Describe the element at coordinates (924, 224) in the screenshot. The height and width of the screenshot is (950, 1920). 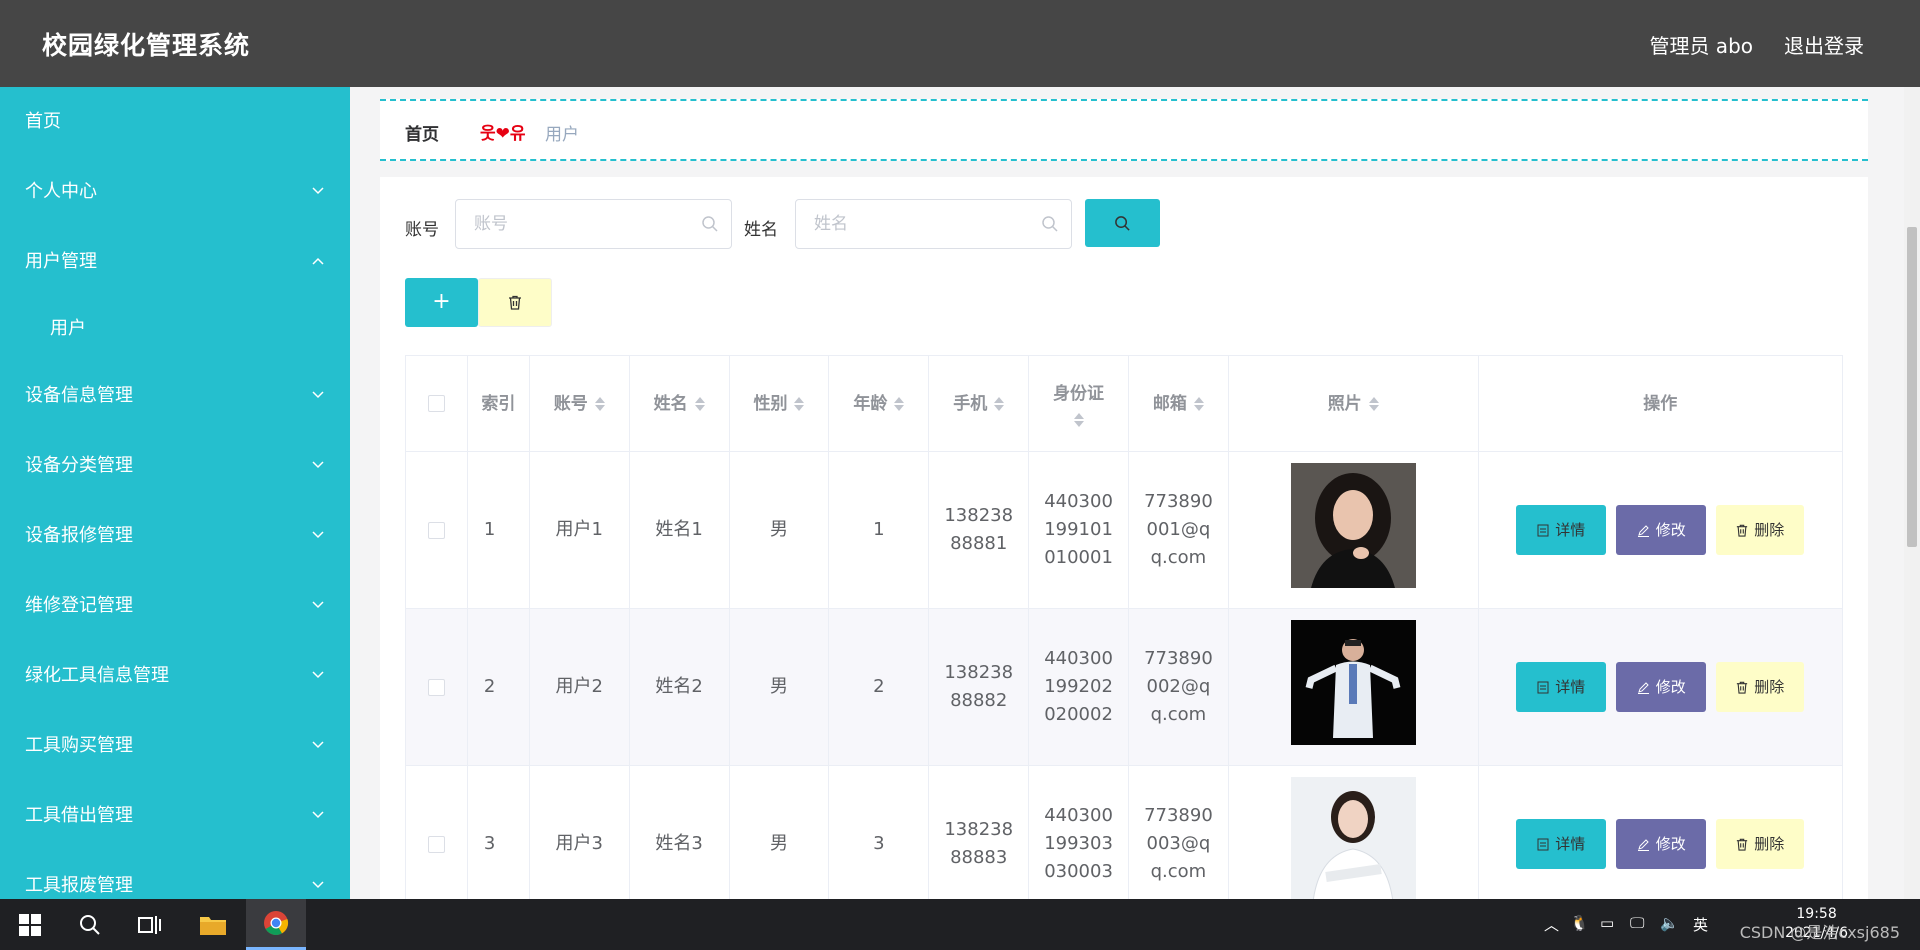
I see `name-search-input` at that location.